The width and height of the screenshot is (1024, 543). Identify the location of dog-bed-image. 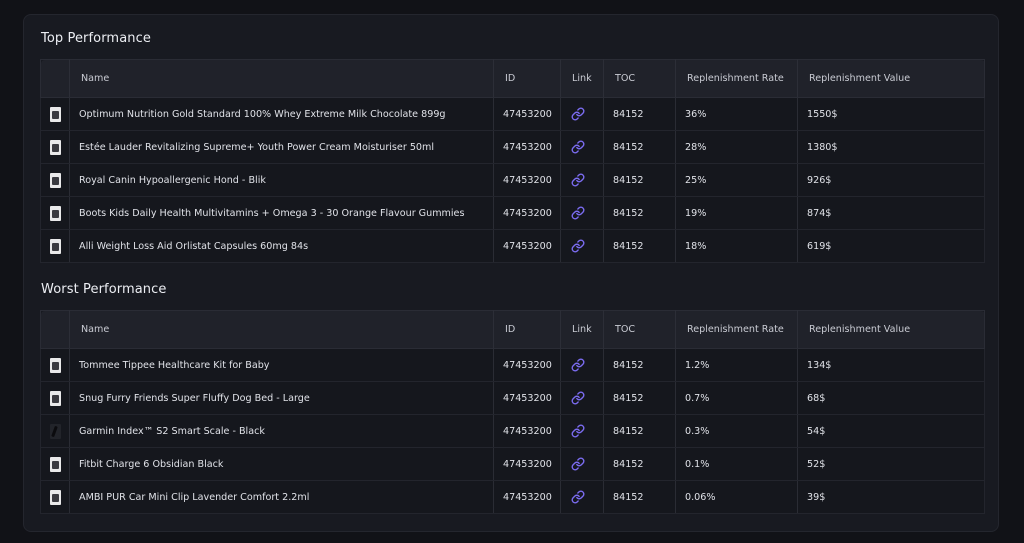
(55, 398).